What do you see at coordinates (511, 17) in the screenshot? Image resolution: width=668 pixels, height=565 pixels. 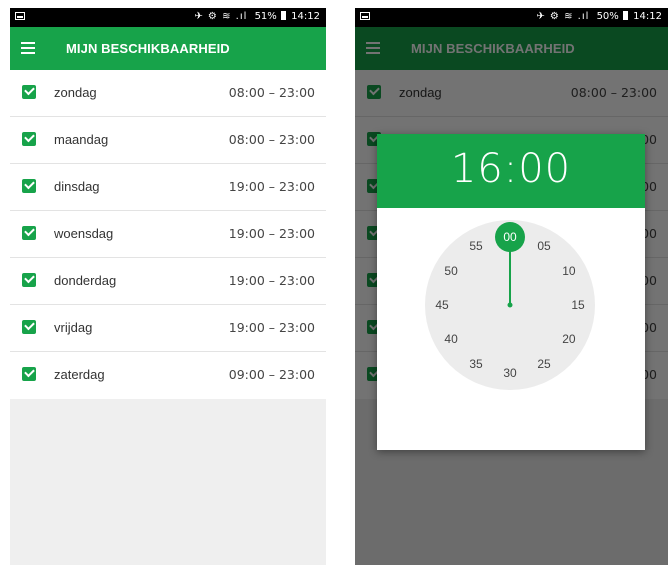 I see `status-bar: ✈ ⚙ ≋ .ıl 50% 14:12` at bounding box center [511, 17].